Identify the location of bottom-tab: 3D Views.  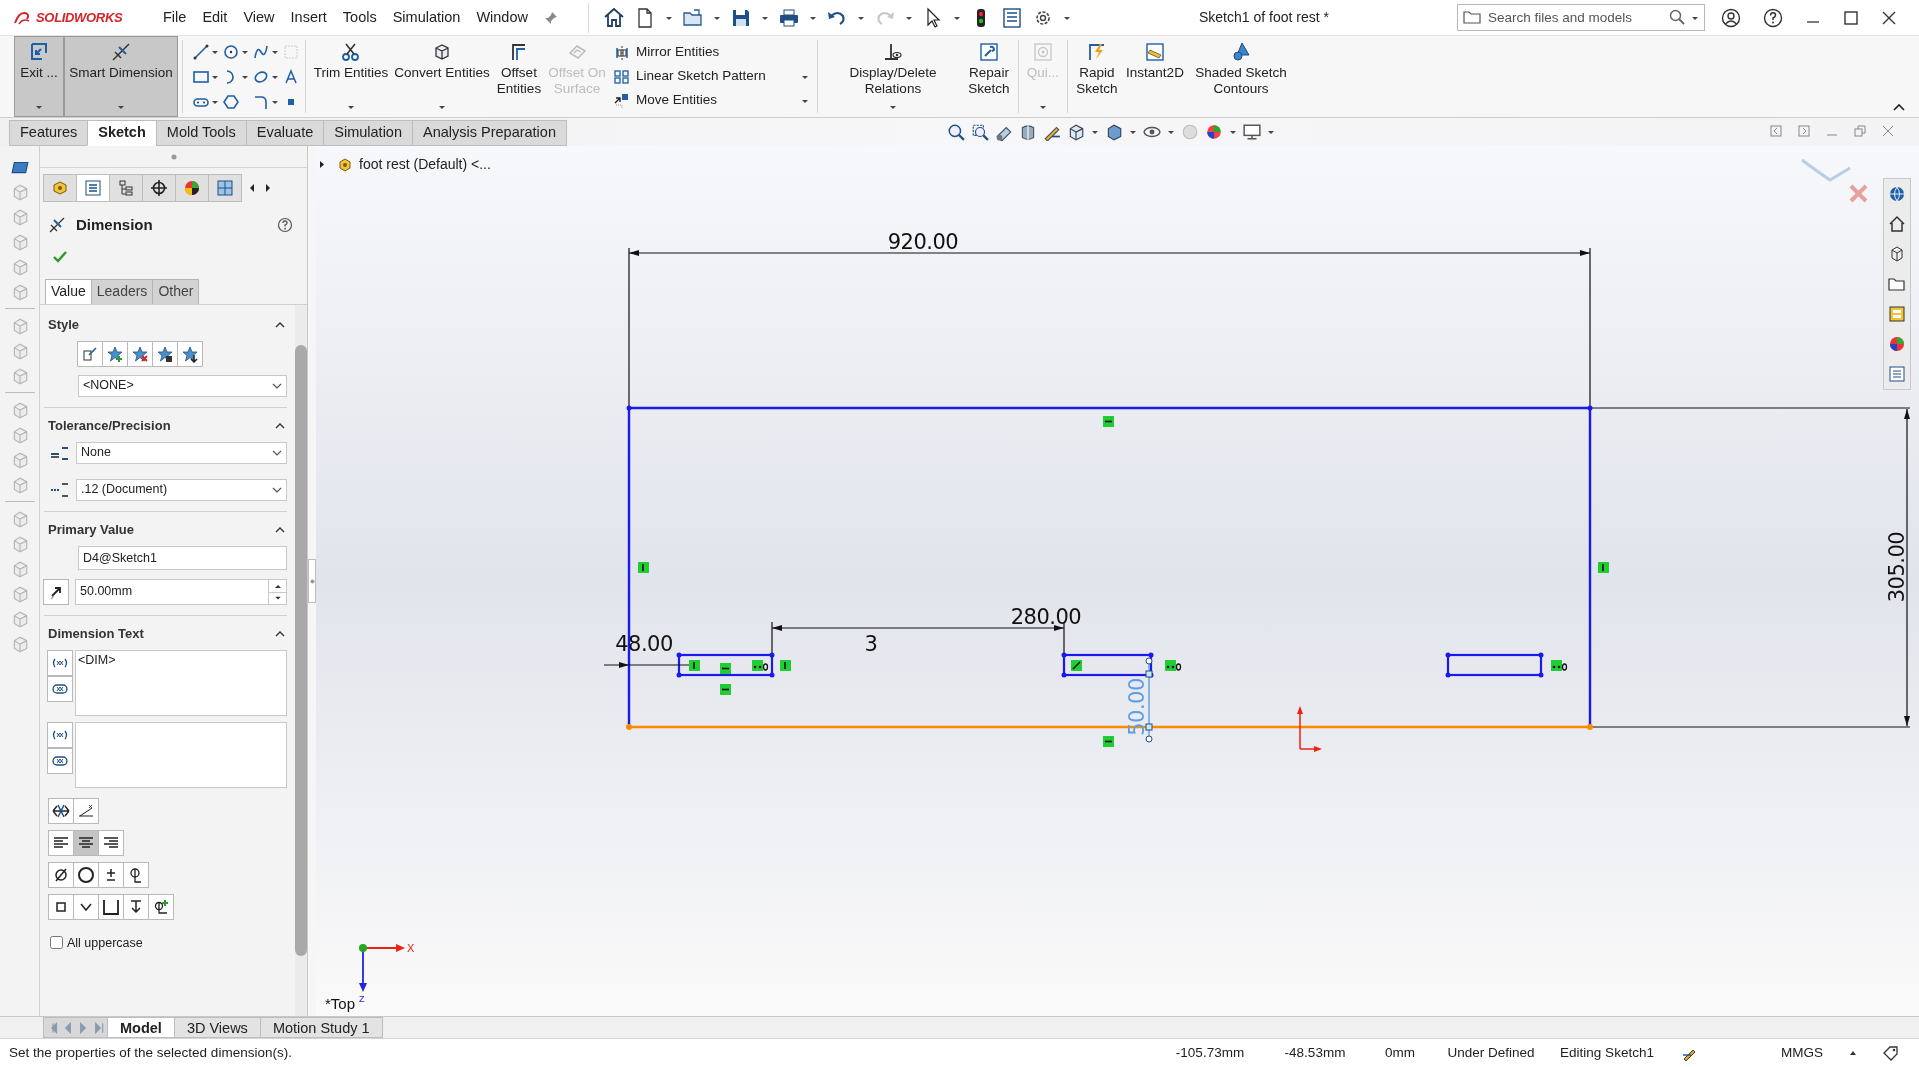
(217, 1027).